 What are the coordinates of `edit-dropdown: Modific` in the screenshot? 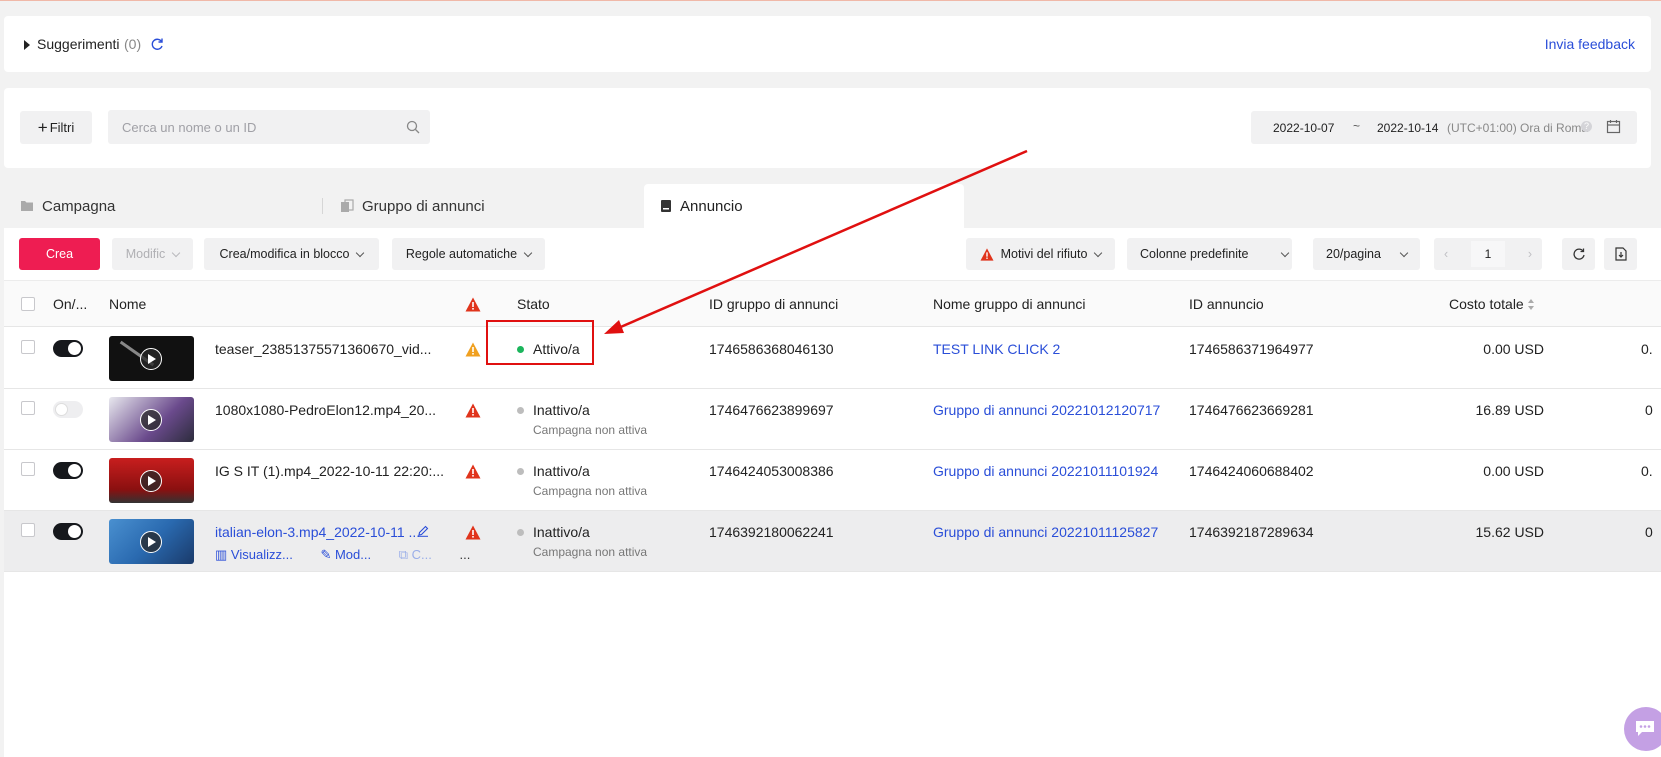 It's located at (152, 254).